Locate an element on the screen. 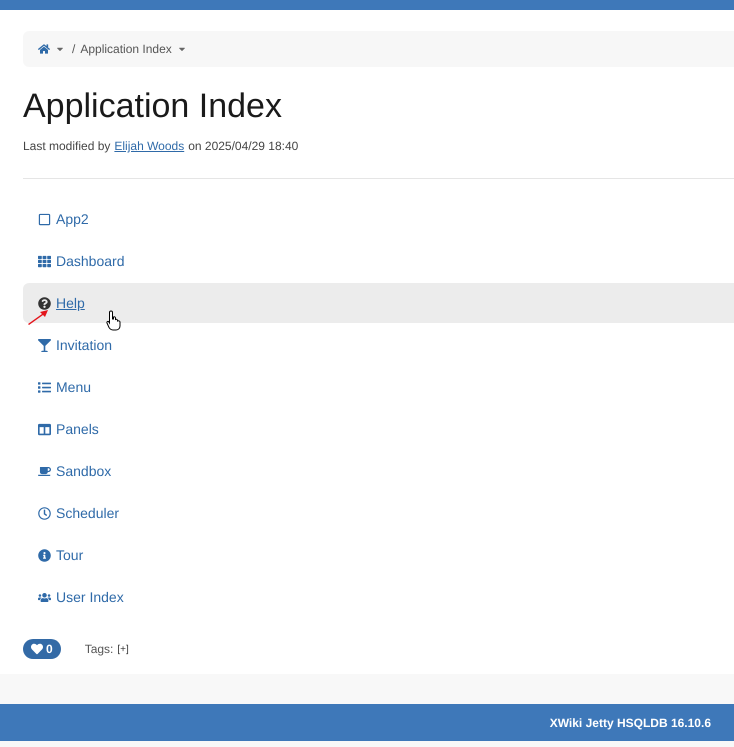  home-icon is located at coordinates (44, 49).